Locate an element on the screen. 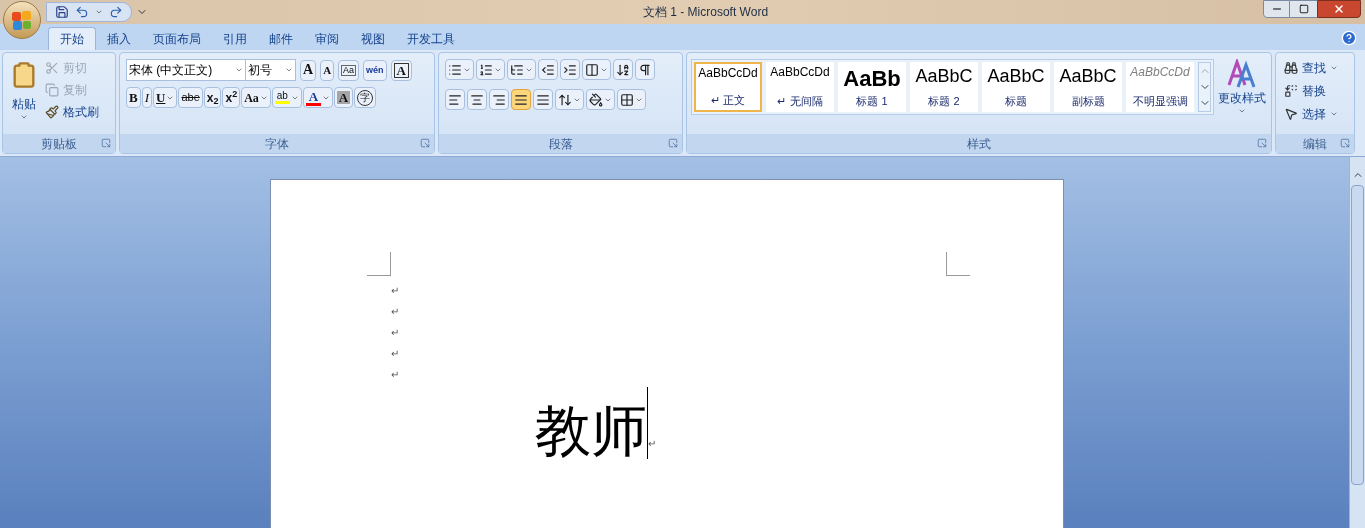 The height and width of the screenshot is (528, 1365). change-case-button: Aa is located at coordinates (256, 97).